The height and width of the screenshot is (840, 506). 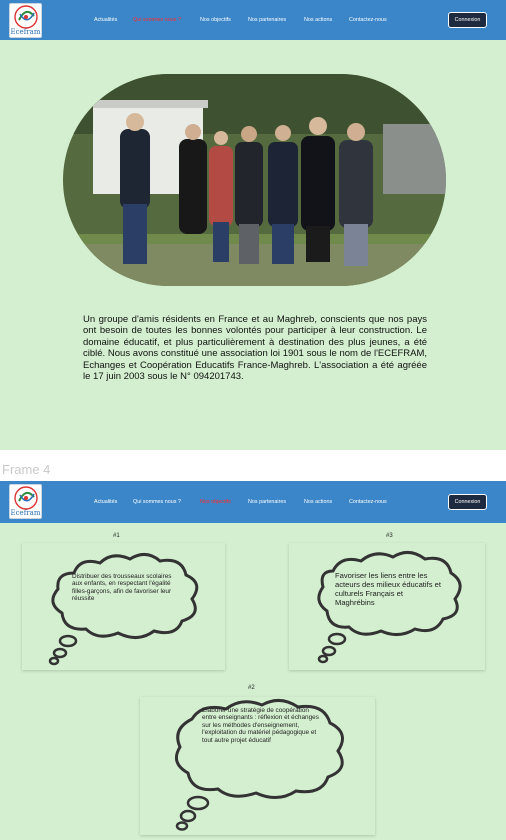 What do you see at coordinates (26, 469) in the screenshot?
I see `frame-label: Frame 4` at bounding box center [26, 469].